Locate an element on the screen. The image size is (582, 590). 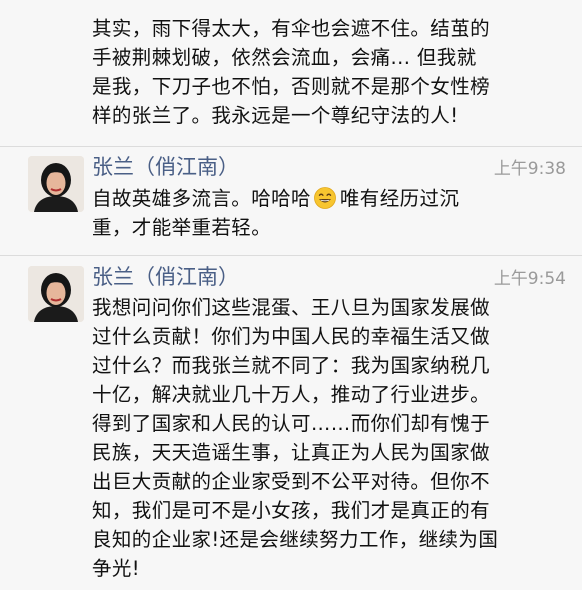
timestamp: 上午9:54 is located at coordinates (529, 279).